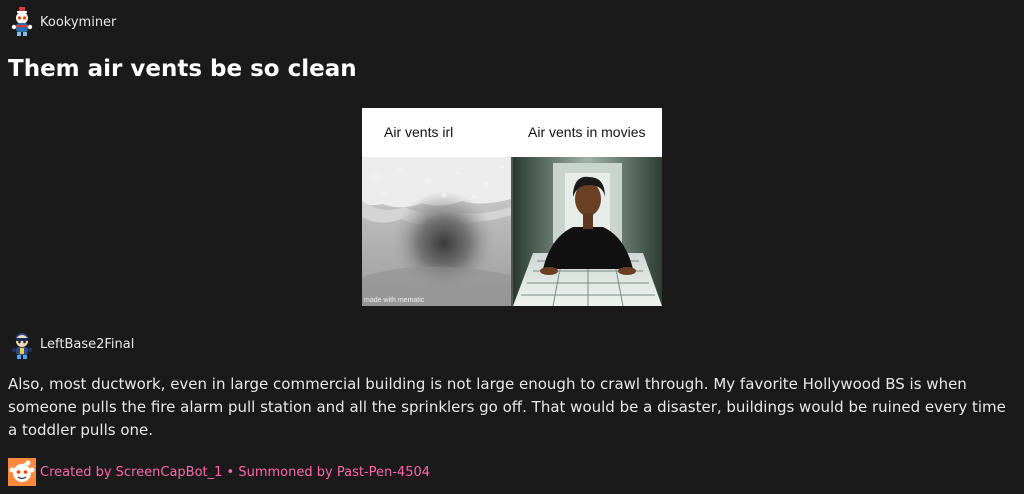  Describe the element at coordinates (587, 231) in the screenshot. I see `movie-vent-photo` at that location.